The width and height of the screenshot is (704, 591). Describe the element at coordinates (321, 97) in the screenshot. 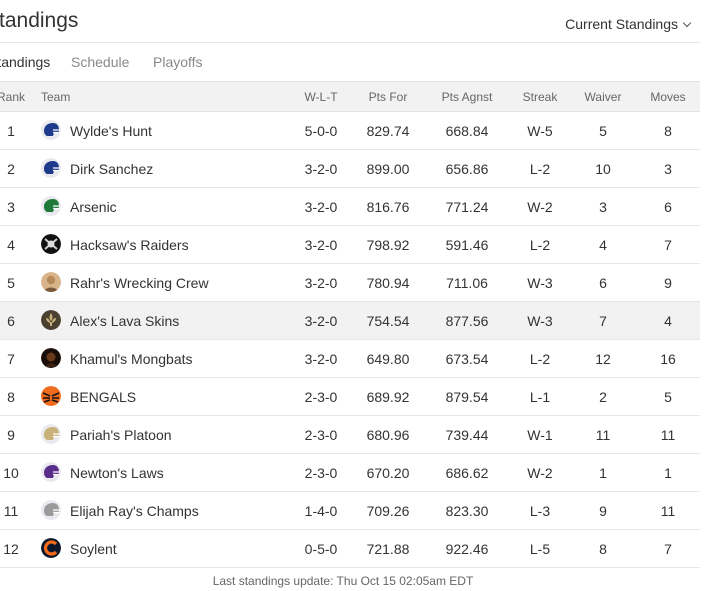

I see `column-header-wlt: W-L-T` at that location.